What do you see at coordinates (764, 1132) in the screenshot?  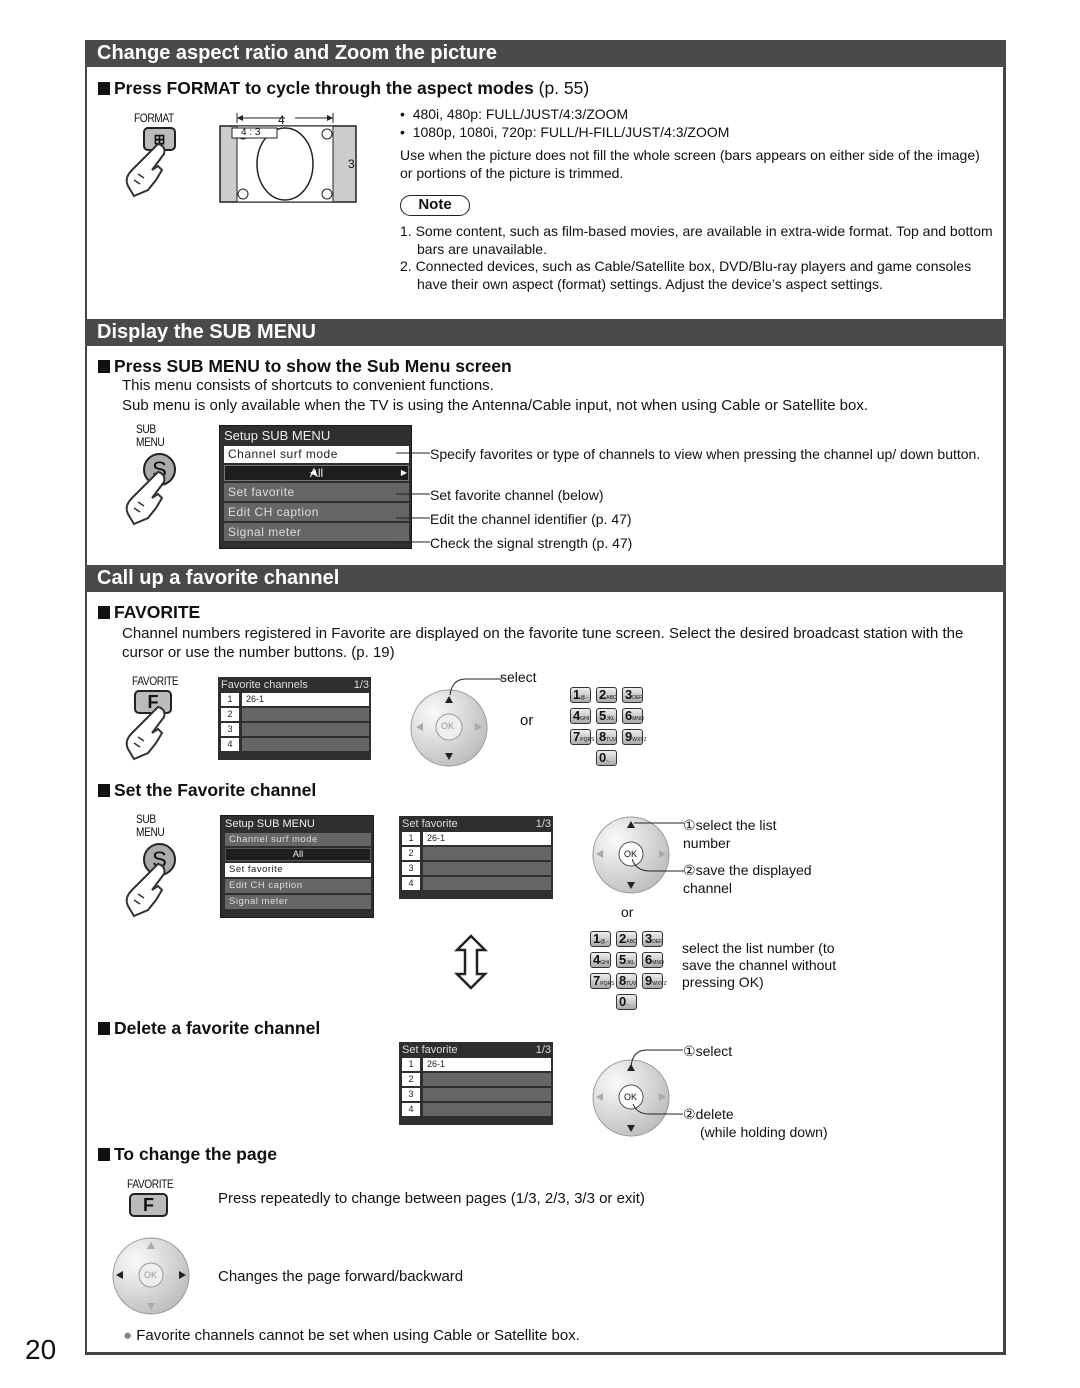 I see `step-delete-note: (while holding down)` at bounding box center [764, 1132].